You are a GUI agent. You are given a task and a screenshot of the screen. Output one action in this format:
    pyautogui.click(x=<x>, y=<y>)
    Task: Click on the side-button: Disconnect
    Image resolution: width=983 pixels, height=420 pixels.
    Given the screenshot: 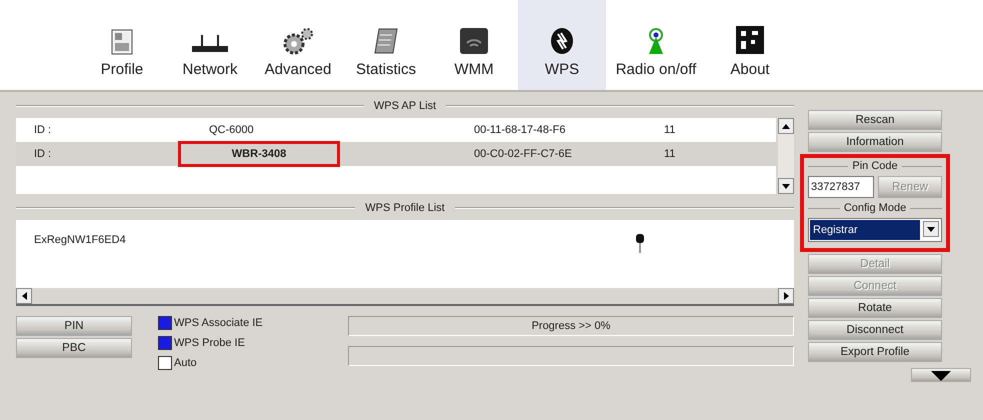 What is the action you would take?
    pyautogui.click(x=875, y=330)
    